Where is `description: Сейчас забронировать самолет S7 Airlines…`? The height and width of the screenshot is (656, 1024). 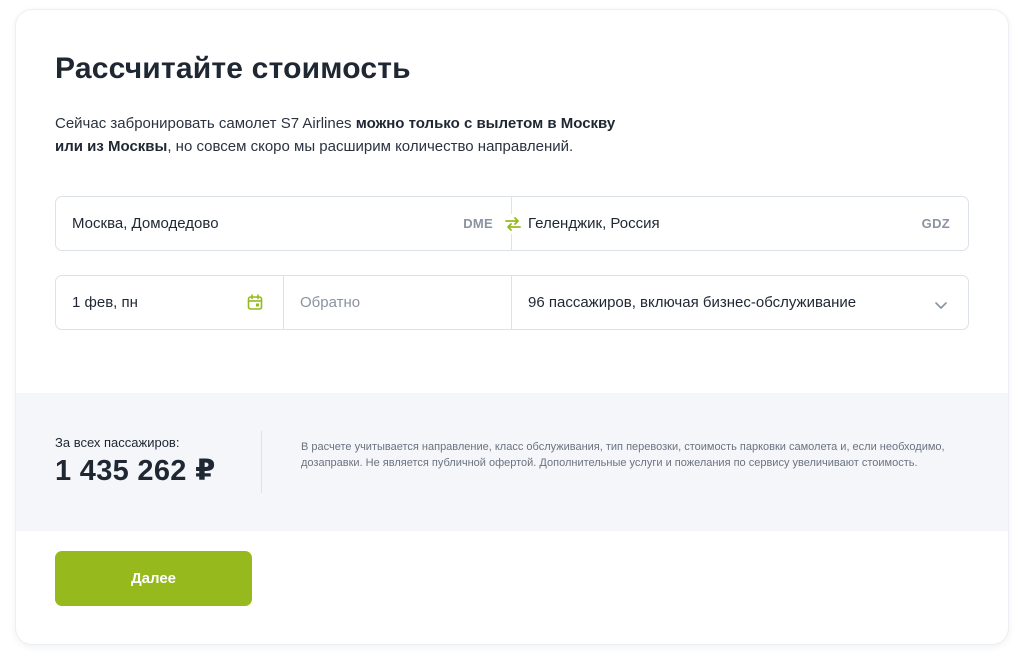 description: Сейчас забронировать самолет S7 Airlines… is located at coordinates (365, 135).